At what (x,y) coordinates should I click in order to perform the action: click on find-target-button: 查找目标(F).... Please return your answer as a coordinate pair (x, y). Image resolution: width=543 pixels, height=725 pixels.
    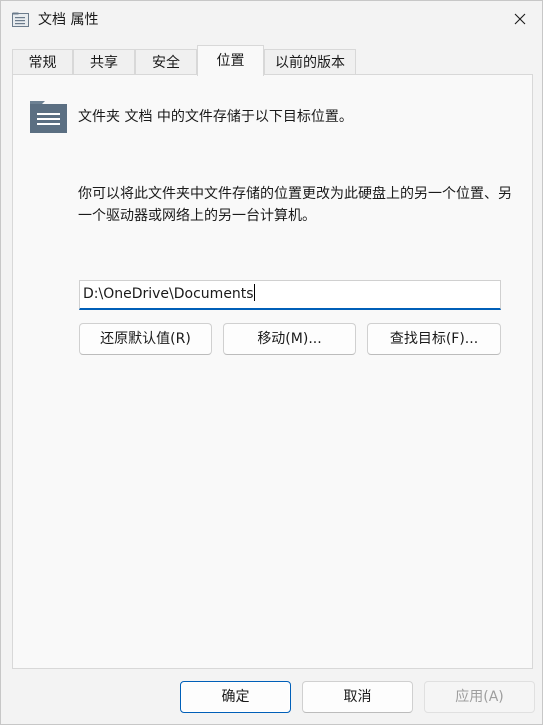
    Looking at the image, I should click on (434, 339).